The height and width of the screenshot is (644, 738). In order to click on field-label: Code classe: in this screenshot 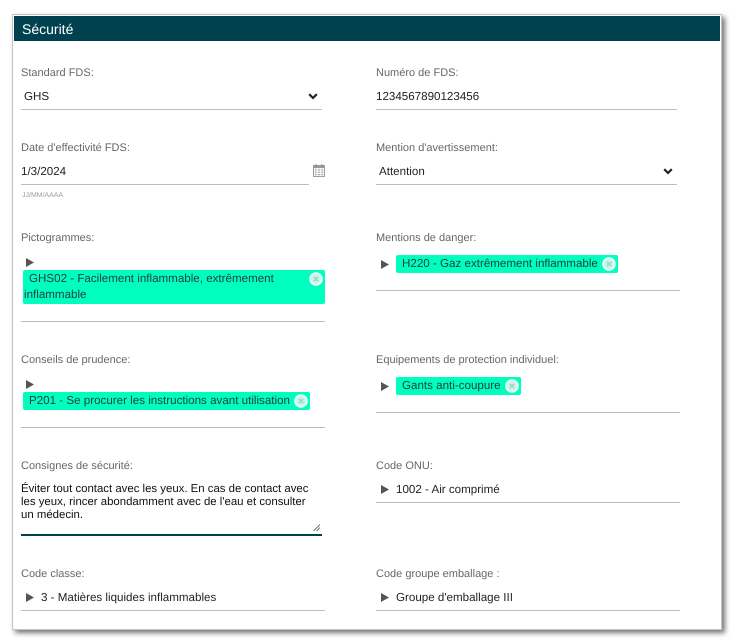, I will do `click(53, 574)`.